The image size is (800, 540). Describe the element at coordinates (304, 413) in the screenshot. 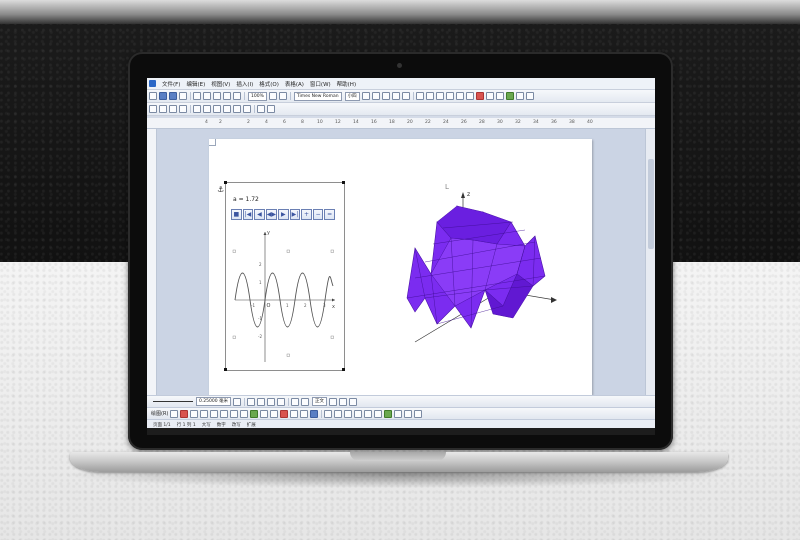

I see `fill-tool-icon` at that location.